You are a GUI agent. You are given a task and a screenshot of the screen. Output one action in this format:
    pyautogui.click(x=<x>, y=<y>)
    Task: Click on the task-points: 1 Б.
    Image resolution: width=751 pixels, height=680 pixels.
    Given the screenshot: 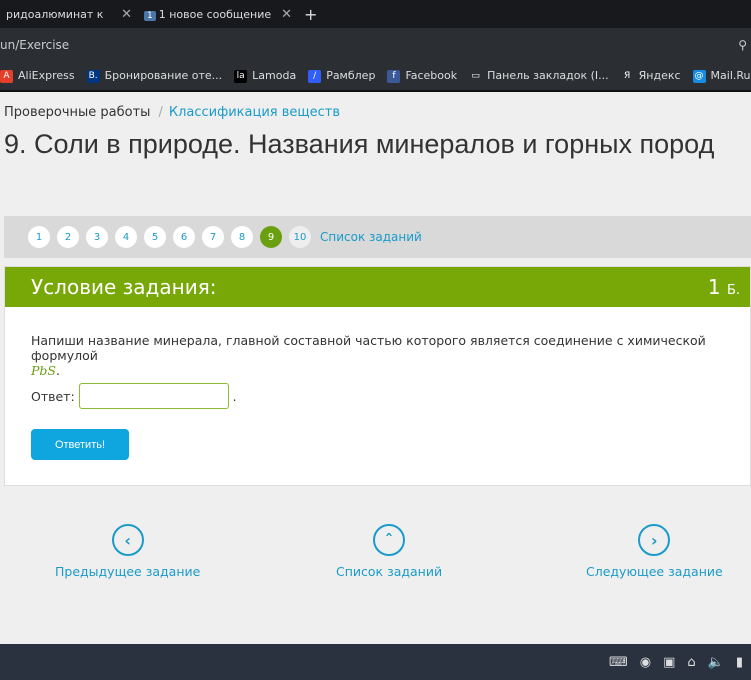 What is the action you would take?
    pyautogui.click(x=723, y=287)
    